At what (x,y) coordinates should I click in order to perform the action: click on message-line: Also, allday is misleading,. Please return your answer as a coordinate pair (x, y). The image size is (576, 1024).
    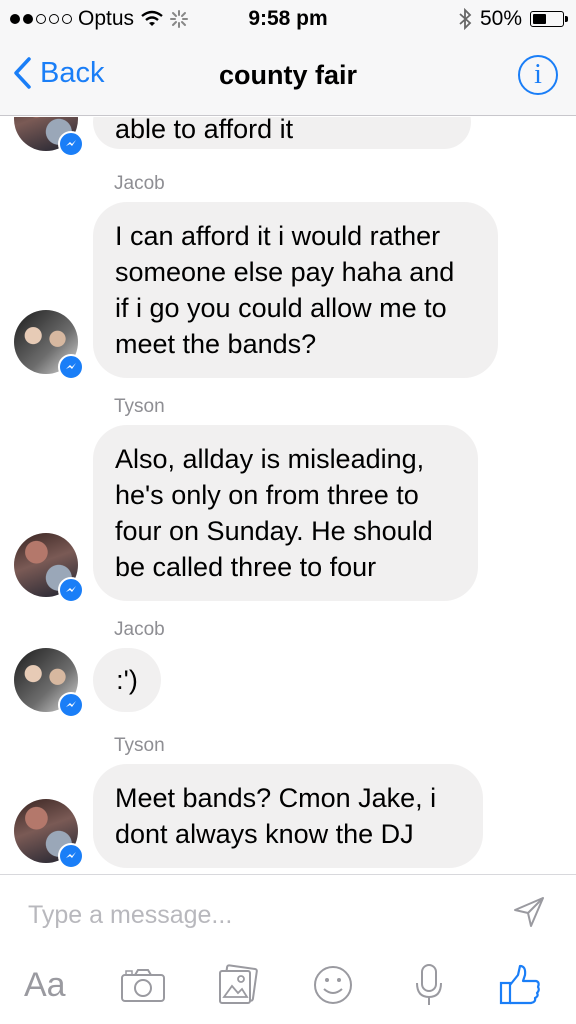
    Looking at the image, I should click on (270, 459).